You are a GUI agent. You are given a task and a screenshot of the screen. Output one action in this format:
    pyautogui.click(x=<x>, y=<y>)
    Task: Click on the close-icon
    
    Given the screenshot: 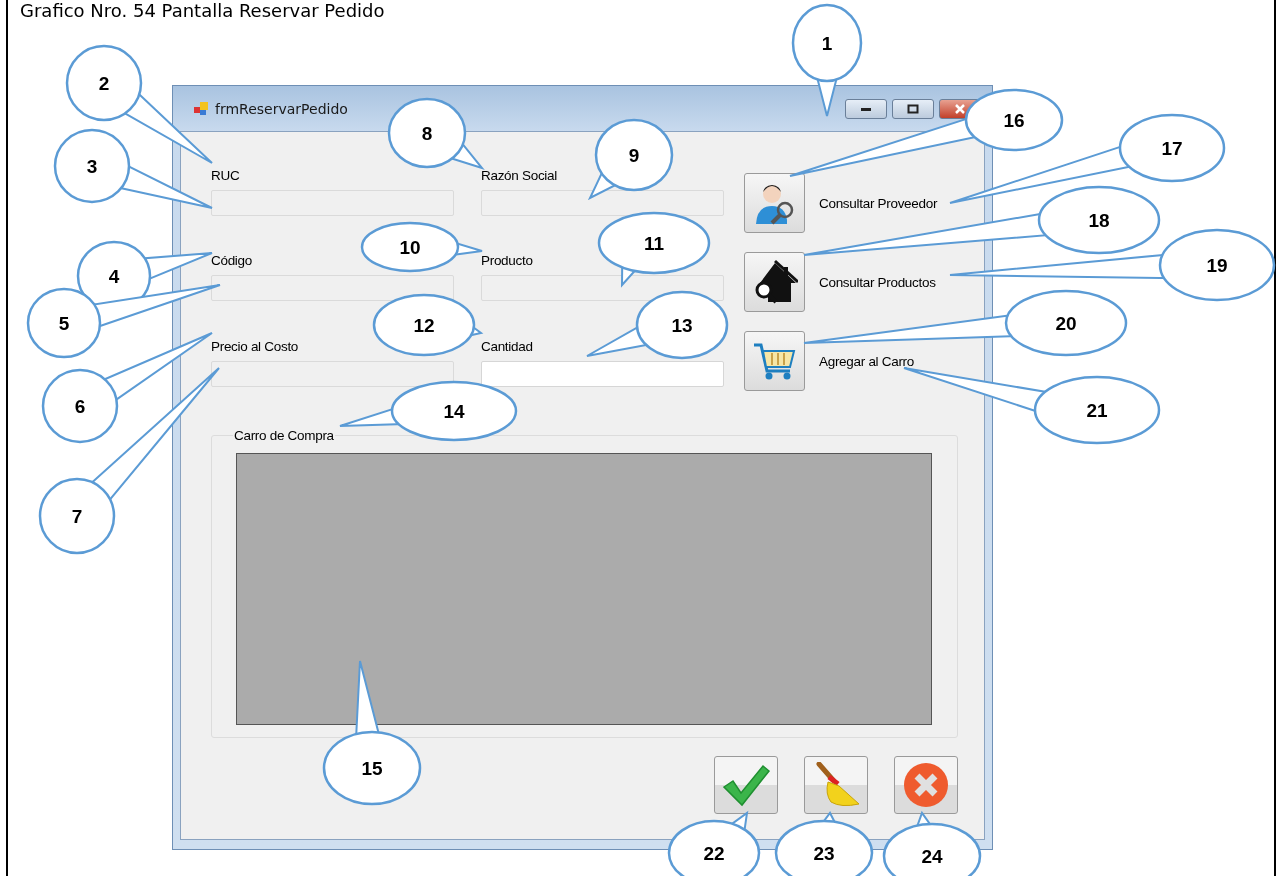 What is the action you would take?
    pyautogui.click(x=960, y=108)
    